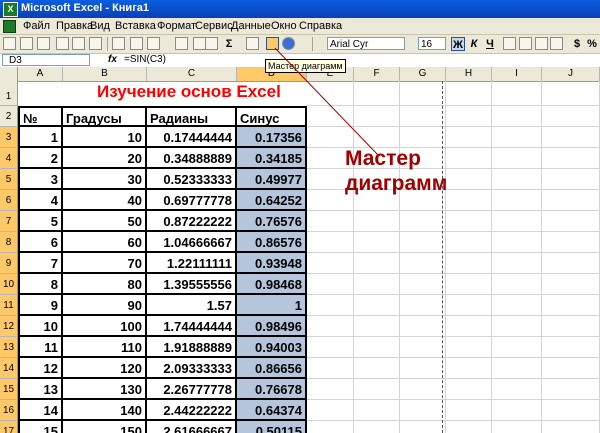  I want to click on callout-line-1: Мастер, so click(383, 158).